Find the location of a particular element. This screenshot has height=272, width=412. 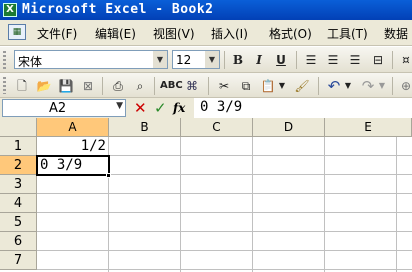

row-header-5: 5 is located at coordinates (18, 222).